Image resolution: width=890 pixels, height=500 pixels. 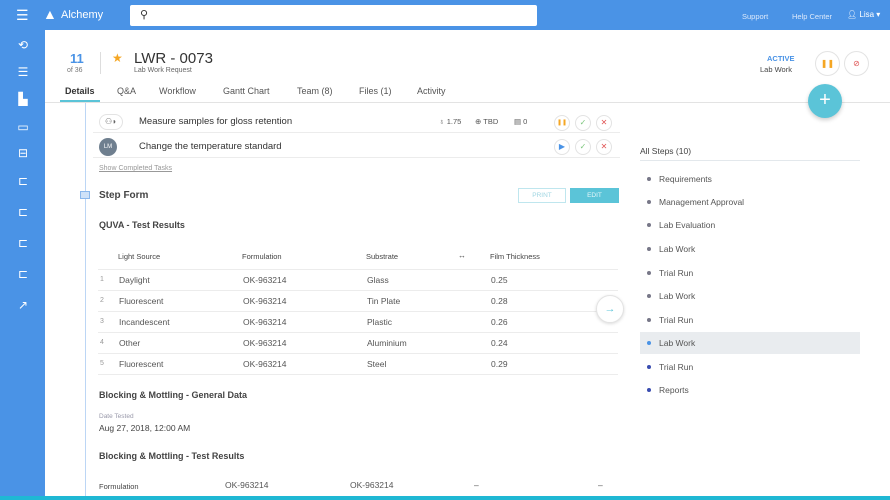 I want to click on archive-icon: ⊟, so click(x=23, y=153).